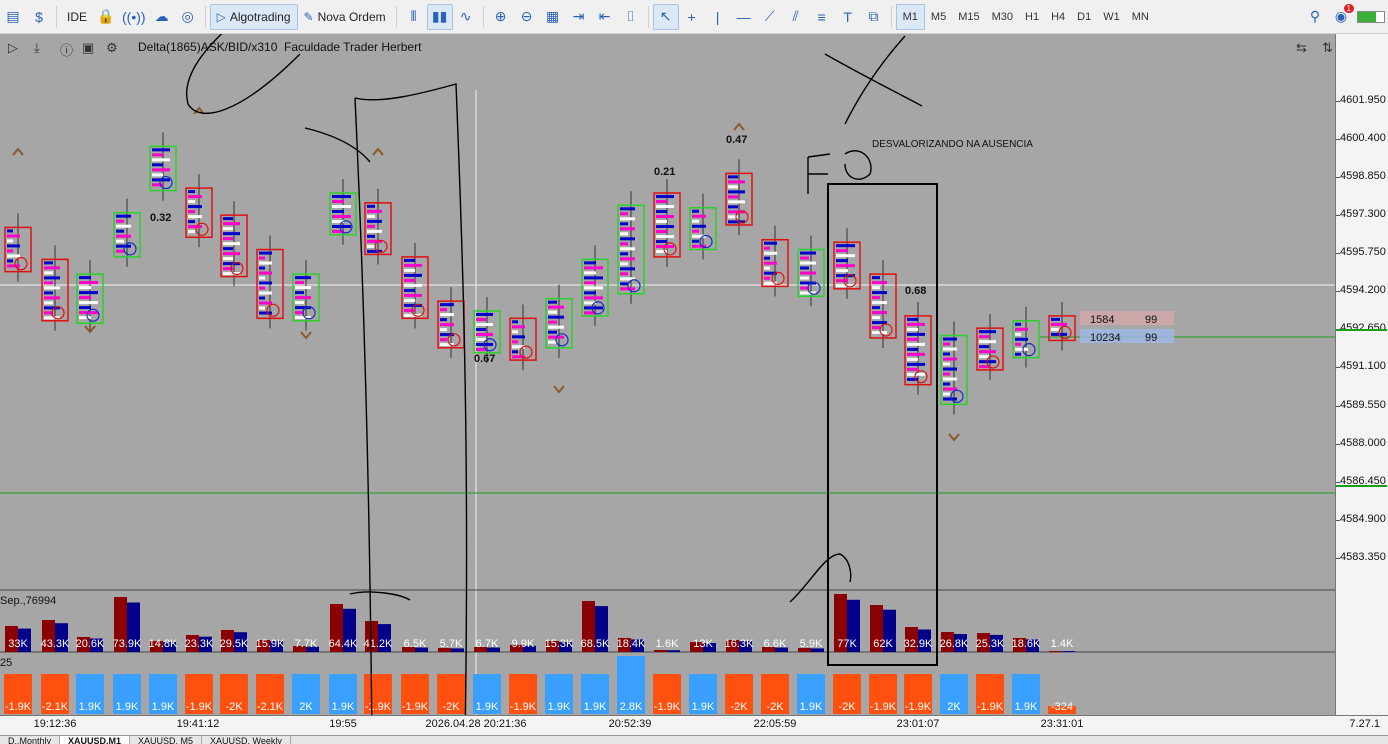  What do you see at coordinates (1363, 252) in the screenshot?
I see `price-tick: 4595.750` at bounding box center [1363, 252].